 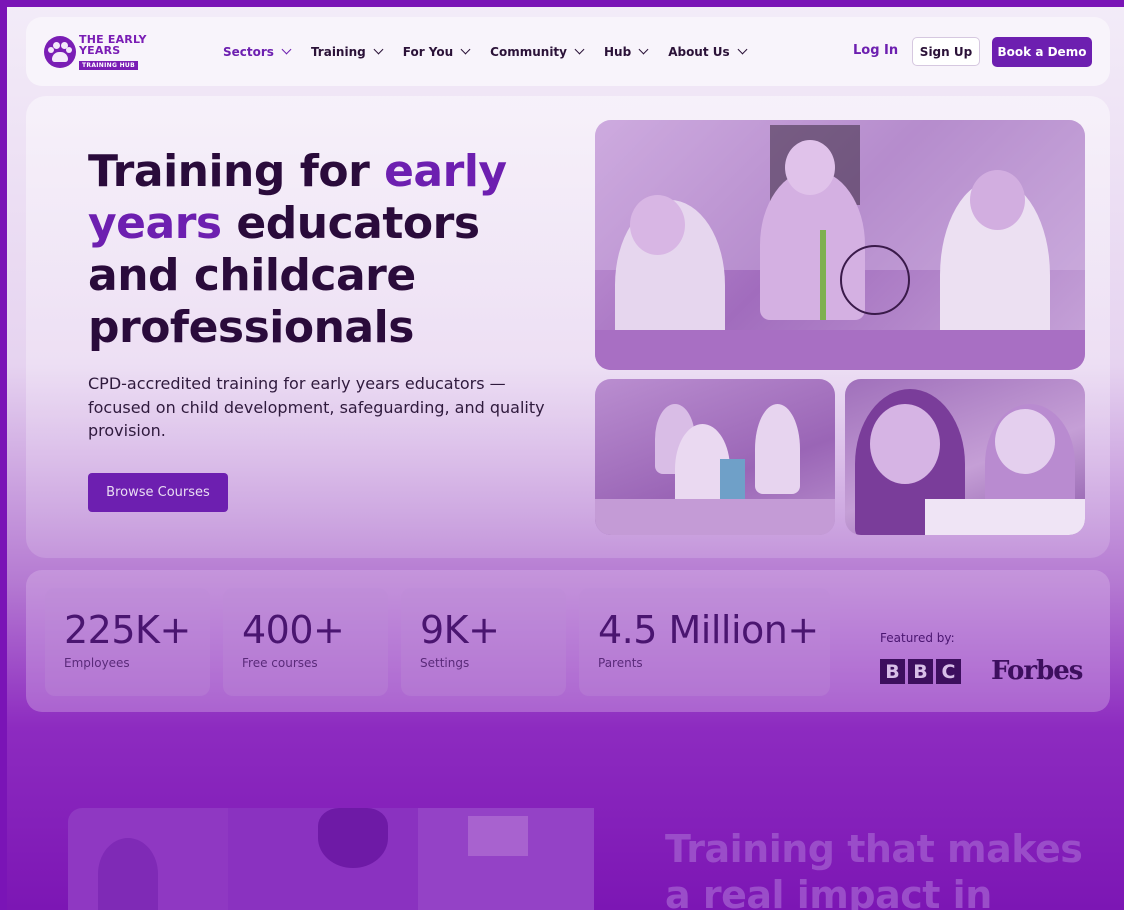 I want to click on logo-wordmark: THE EARLY YEARS TRAINING HUB, so click(x=113, y=52).